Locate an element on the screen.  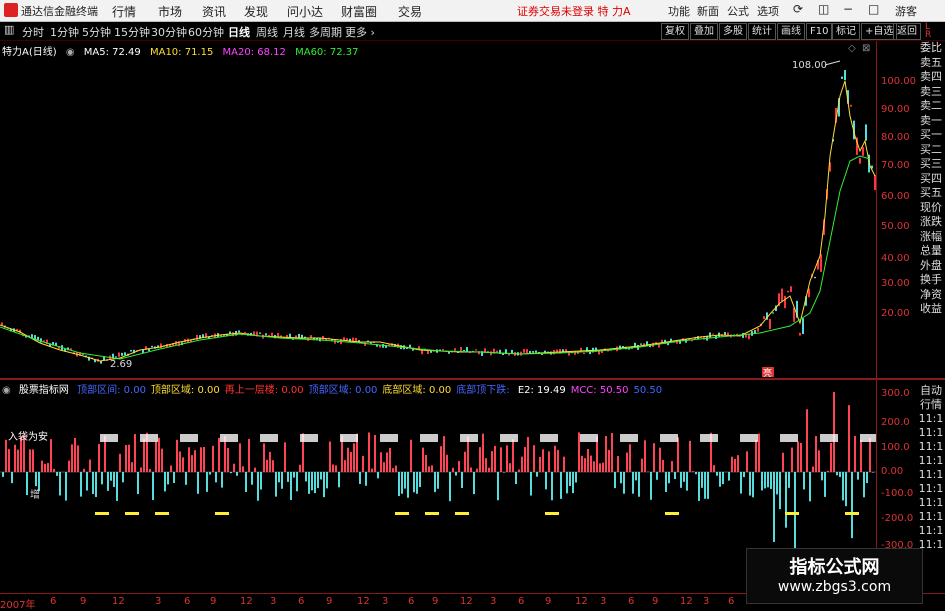
menu-discover: 发现 is located at coordinates (256, 11).